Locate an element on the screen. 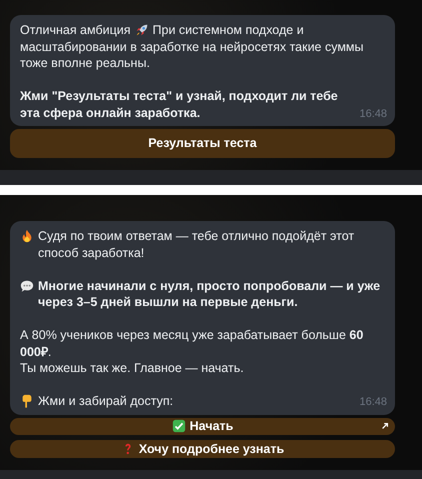 The height and width of the screenshot is (479, 422). external-link-icon is located at coordinates (385, 426).